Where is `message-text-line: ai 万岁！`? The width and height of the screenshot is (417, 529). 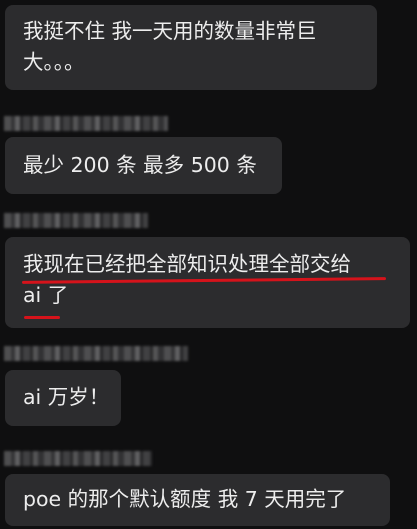 message-text-line: ai 万岁！ is located at coordinates (66, 397).